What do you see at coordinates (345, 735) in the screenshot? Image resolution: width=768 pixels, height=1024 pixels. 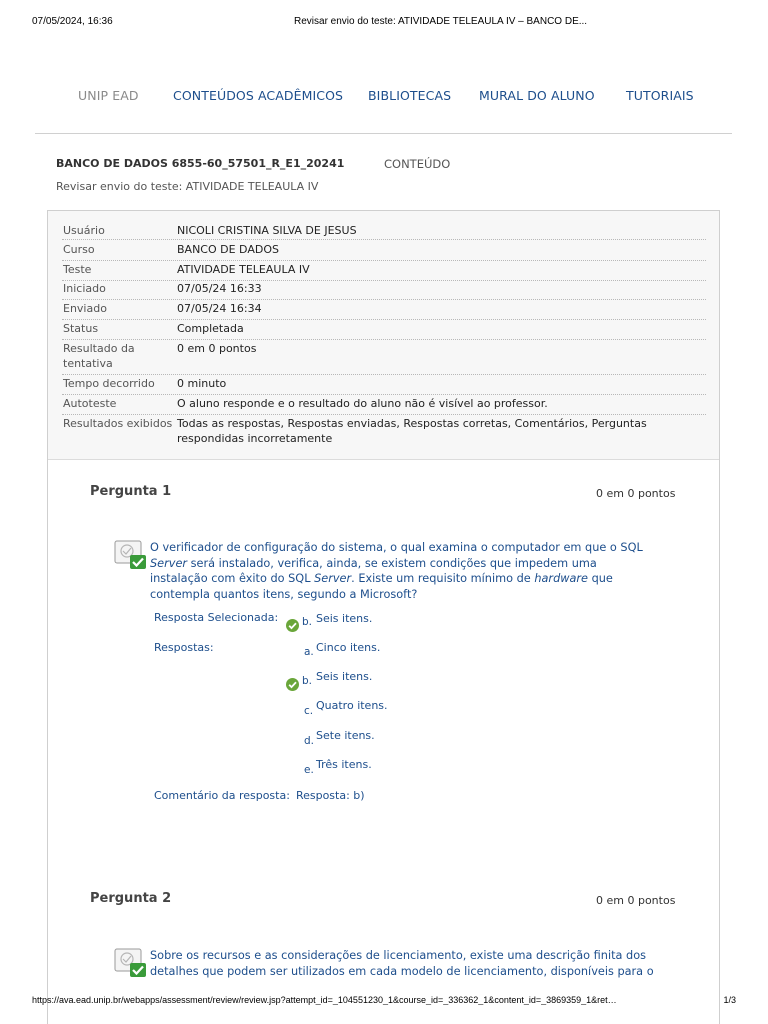 I see `answer-option-d: Sete itens.` at bounding box center [345, 735].